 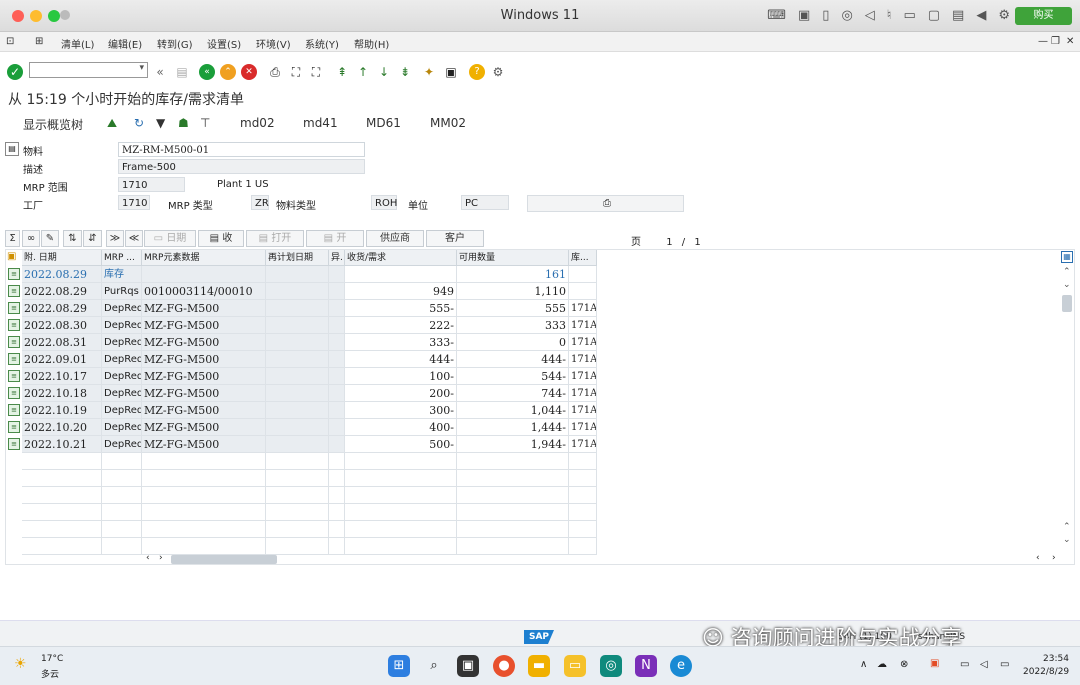 I want to click on network-icon: ◎, so click(x=846, y=15).